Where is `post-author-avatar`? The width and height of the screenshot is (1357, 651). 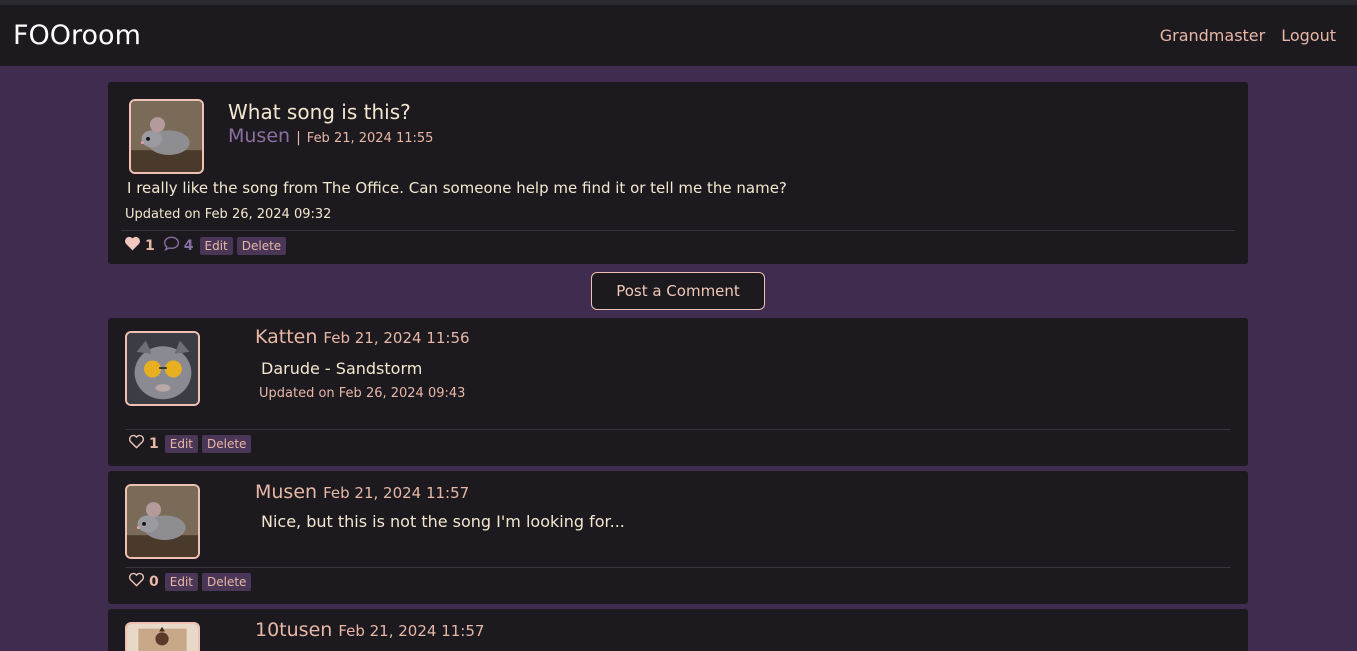 post-author-avatar is located at coordinates (166, 136).